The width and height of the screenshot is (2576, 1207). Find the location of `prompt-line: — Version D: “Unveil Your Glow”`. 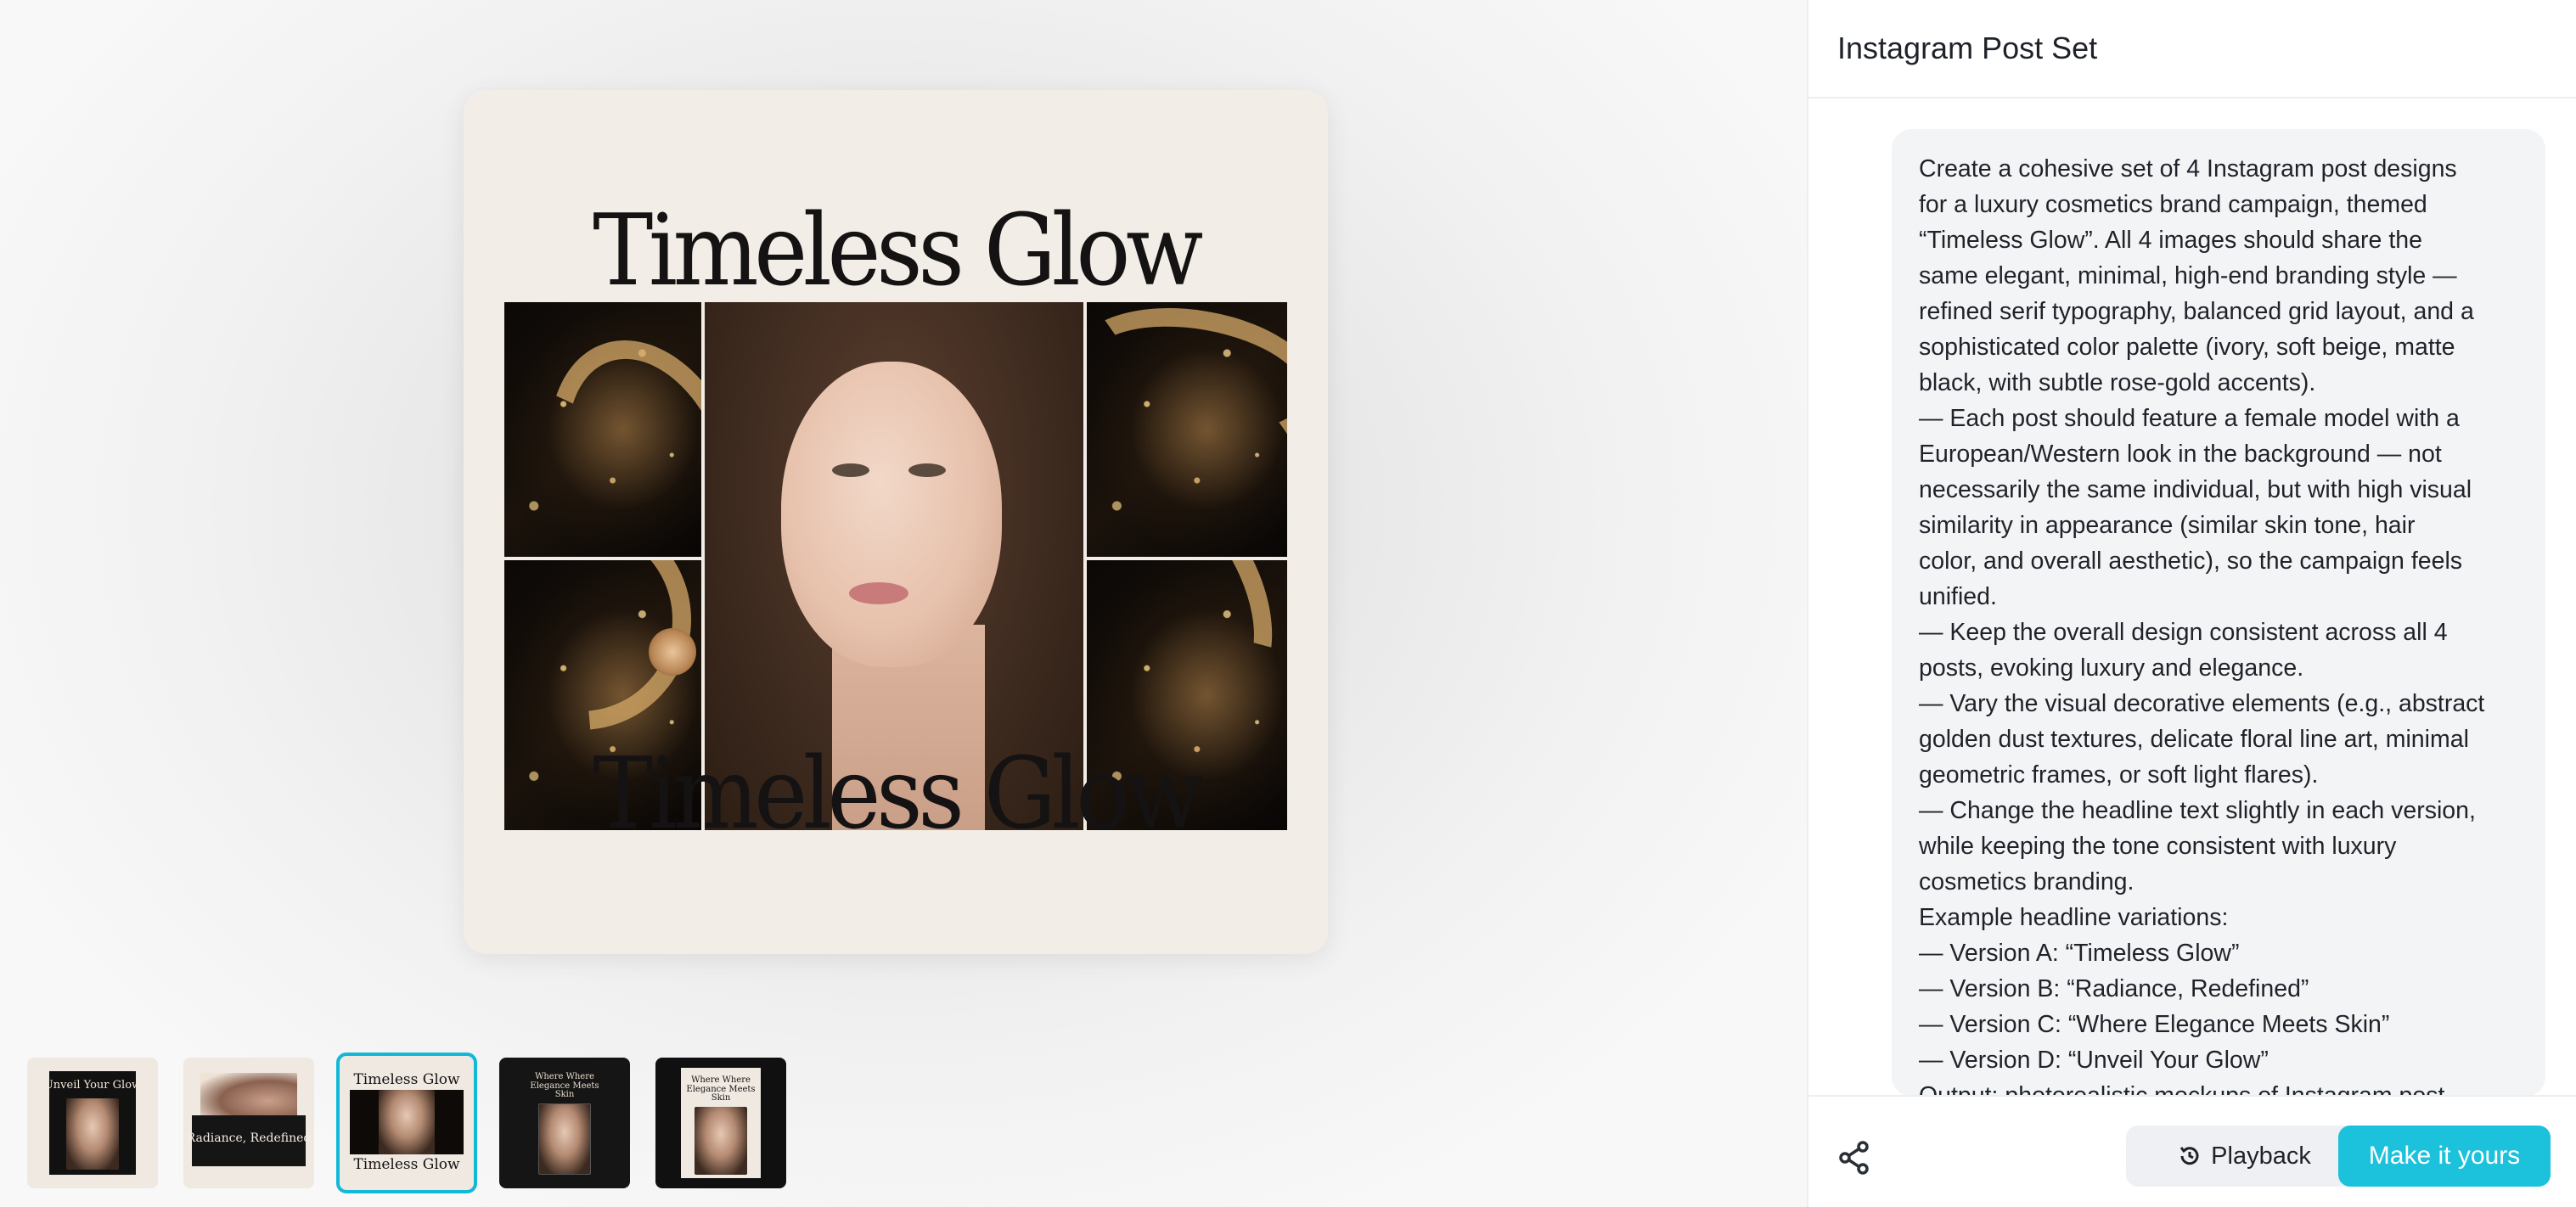

prompt-line: — Version D: “Unveil Your Glow” is located at coordinates (2094, 1060).